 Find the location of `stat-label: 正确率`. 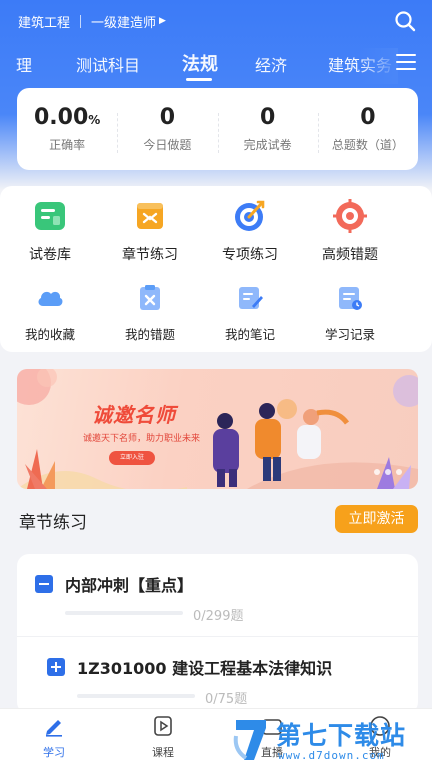

stat-label: 正确率 is located at coordinates (67, 145).